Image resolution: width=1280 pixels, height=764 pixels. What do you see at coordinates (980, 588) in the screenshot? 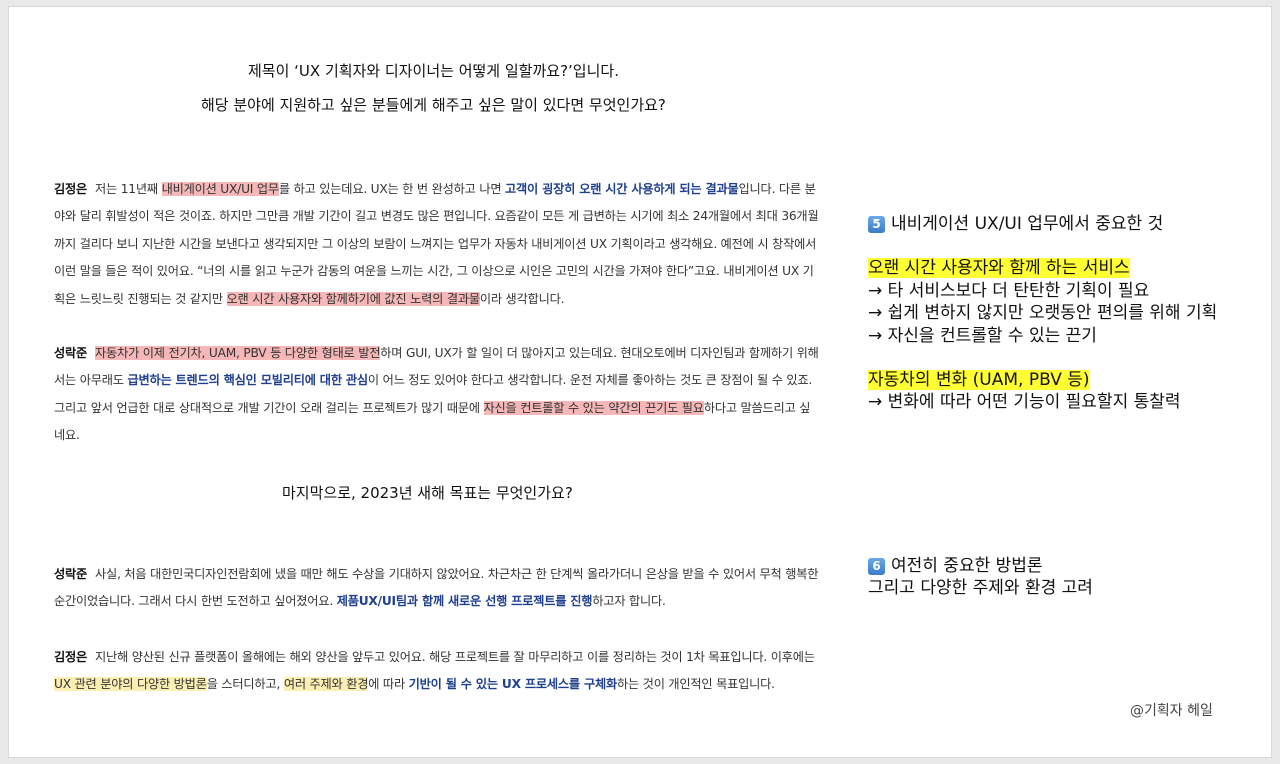
I see `note-line: 그리고 다양한 주제와 환경 고려` at bounding box center [980, 588].